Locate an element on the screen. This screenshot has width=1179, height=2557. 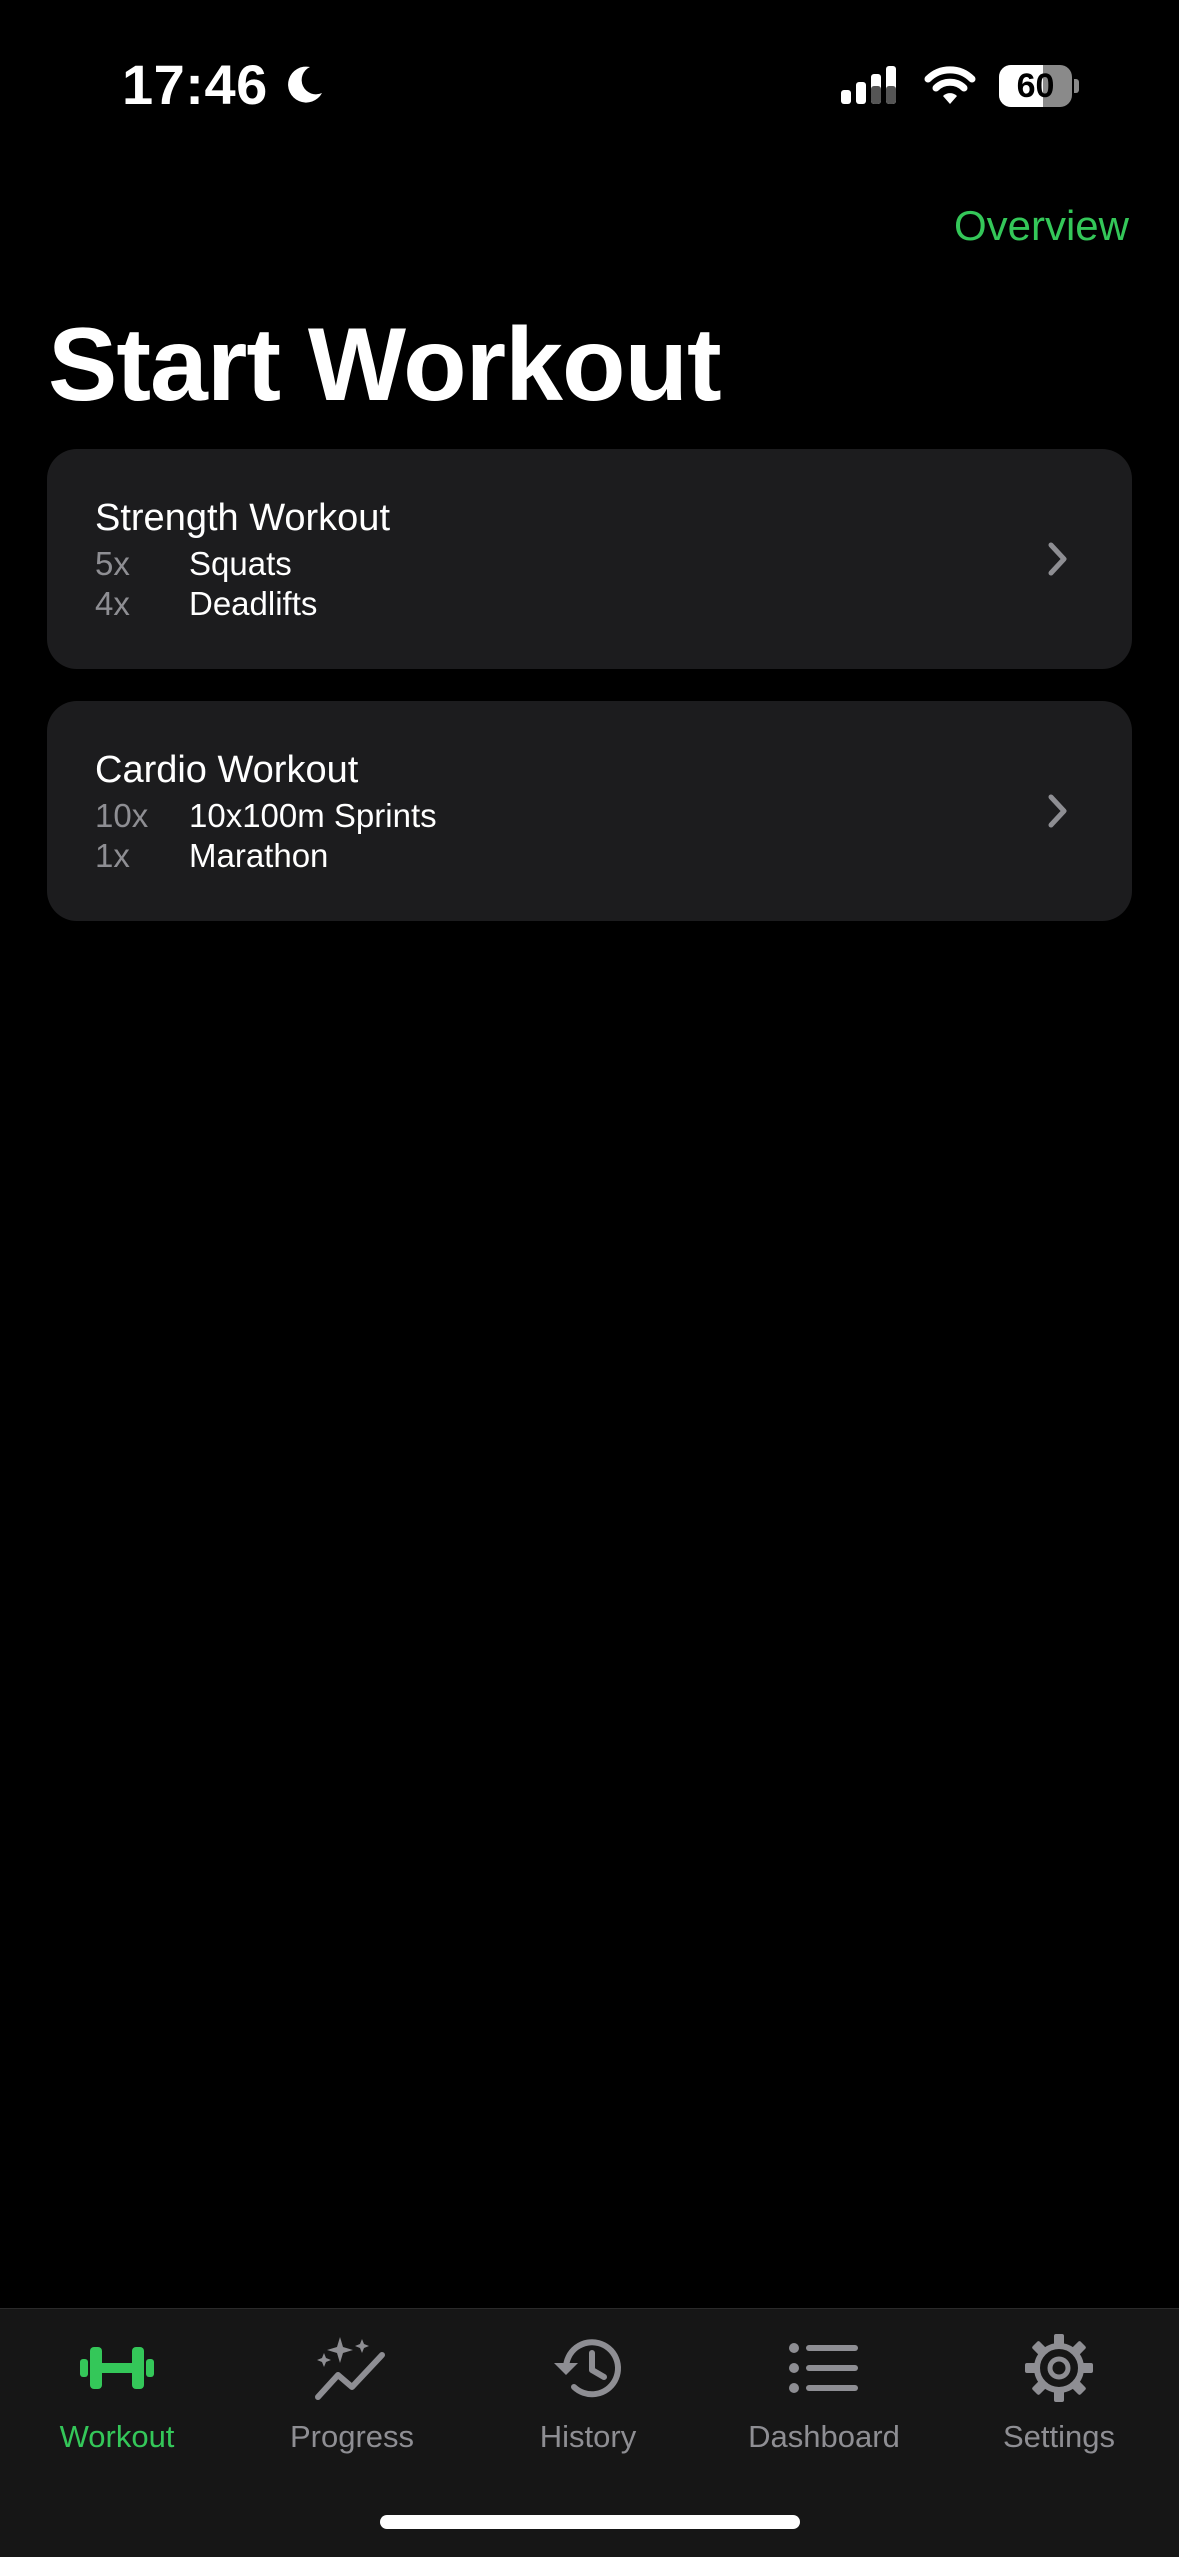
sparkle-chart-icon is located at coordinates (350, 2368).